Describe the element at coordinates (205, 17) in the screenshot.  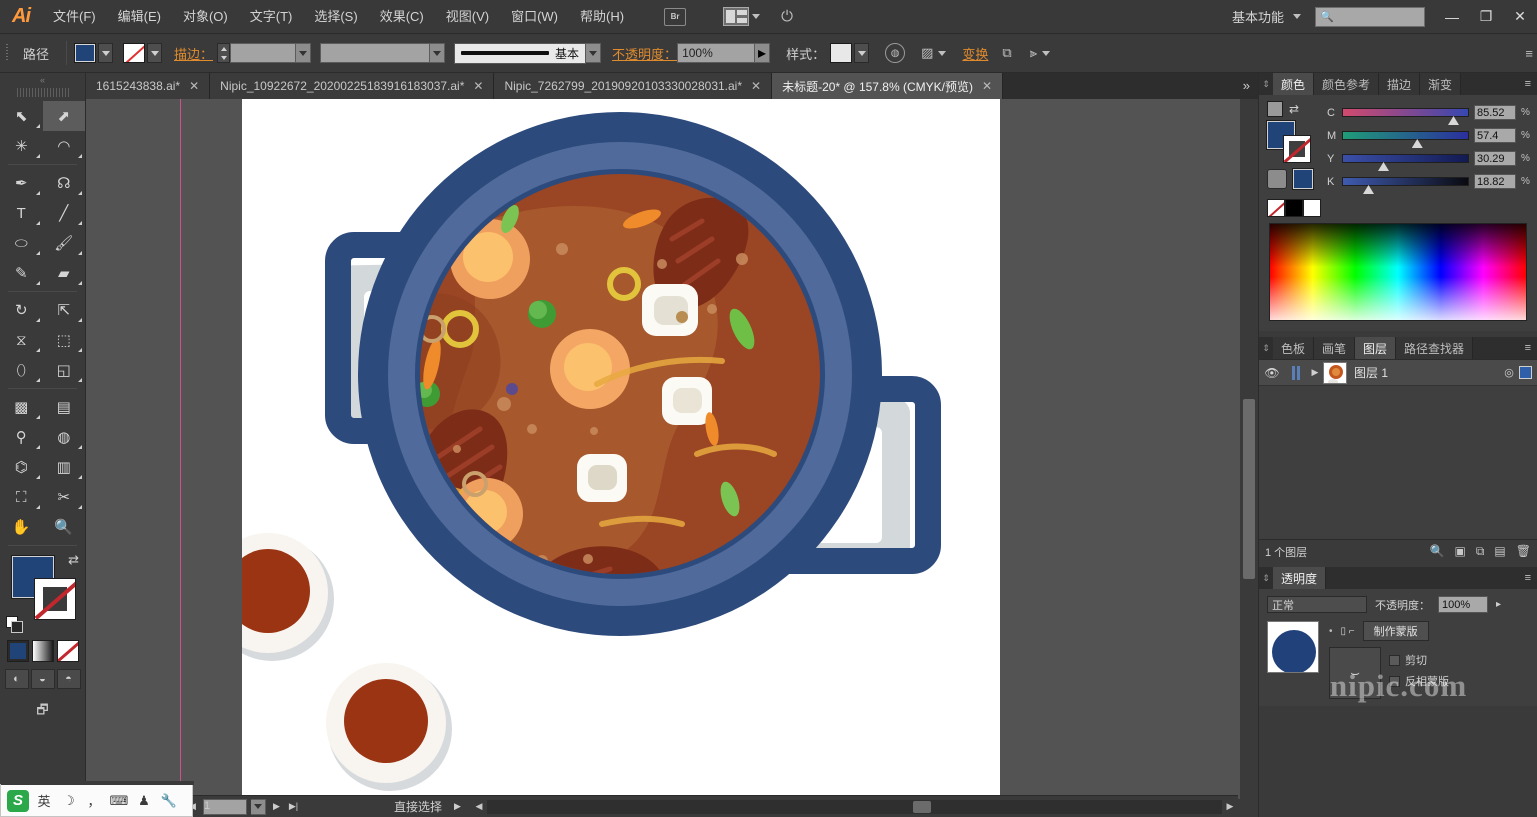
I see `menu-object: 对象(O)` at that location.